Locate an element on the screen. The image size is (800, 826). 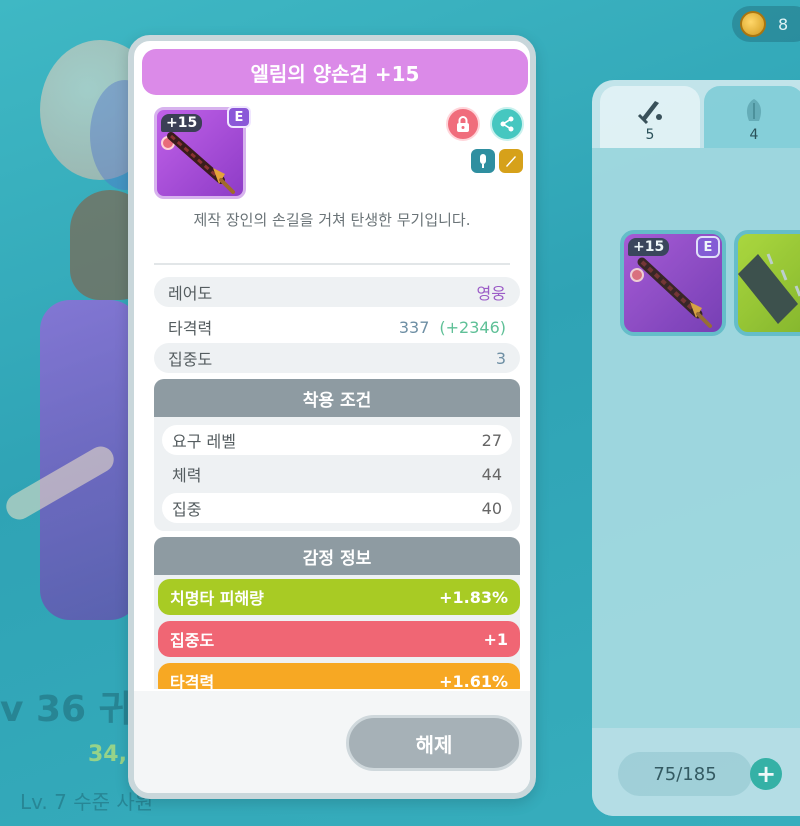
item-thumbnail: +15 E is located at coordinates (202, 152).